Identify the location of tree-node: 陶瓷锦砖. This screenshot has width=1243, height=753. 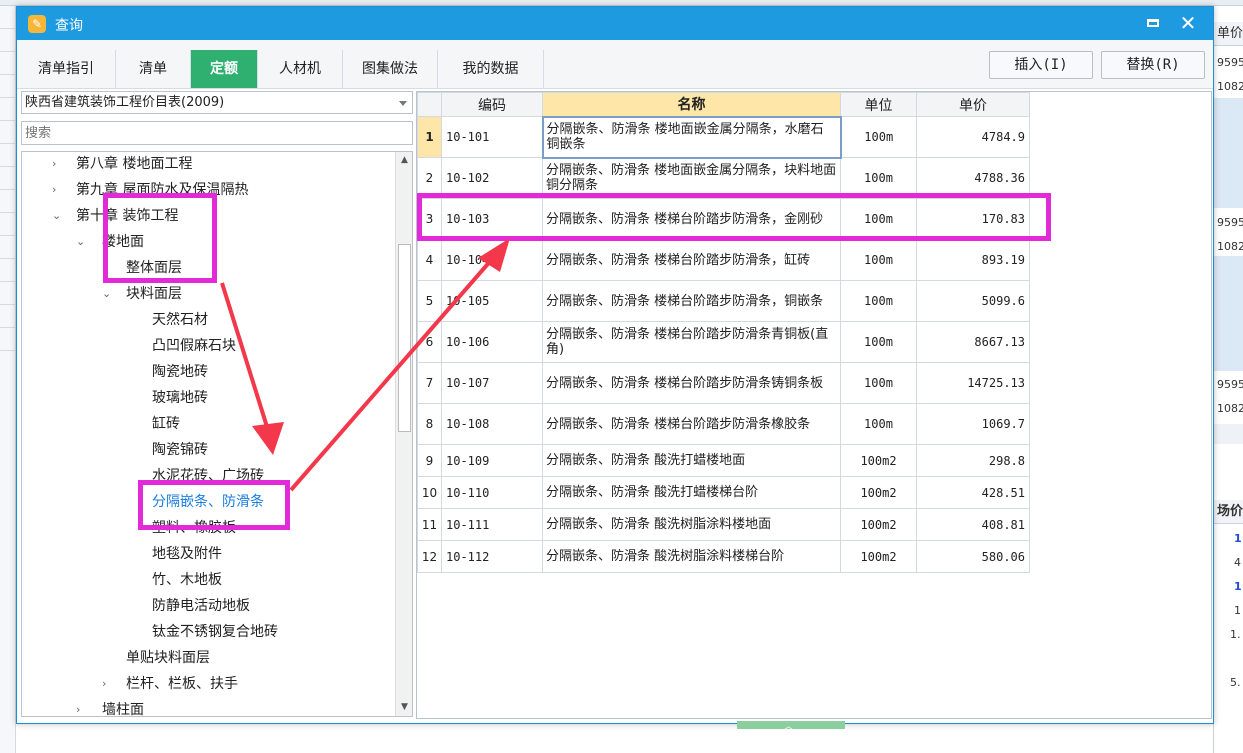
(207, 450).